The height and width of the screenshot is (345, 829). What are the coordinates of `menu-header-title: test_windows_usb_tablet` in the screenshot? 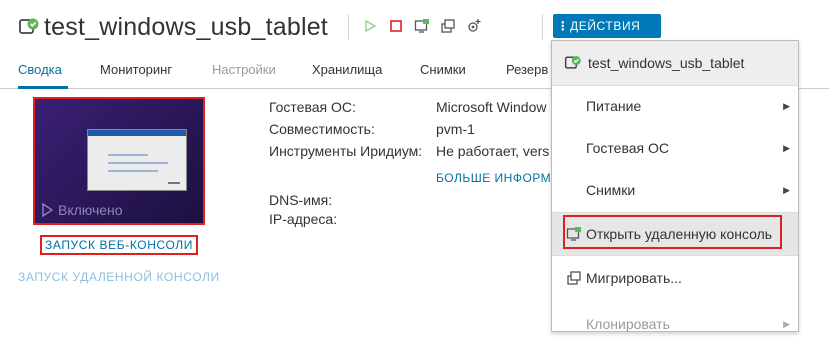 It's located at (666, 63).